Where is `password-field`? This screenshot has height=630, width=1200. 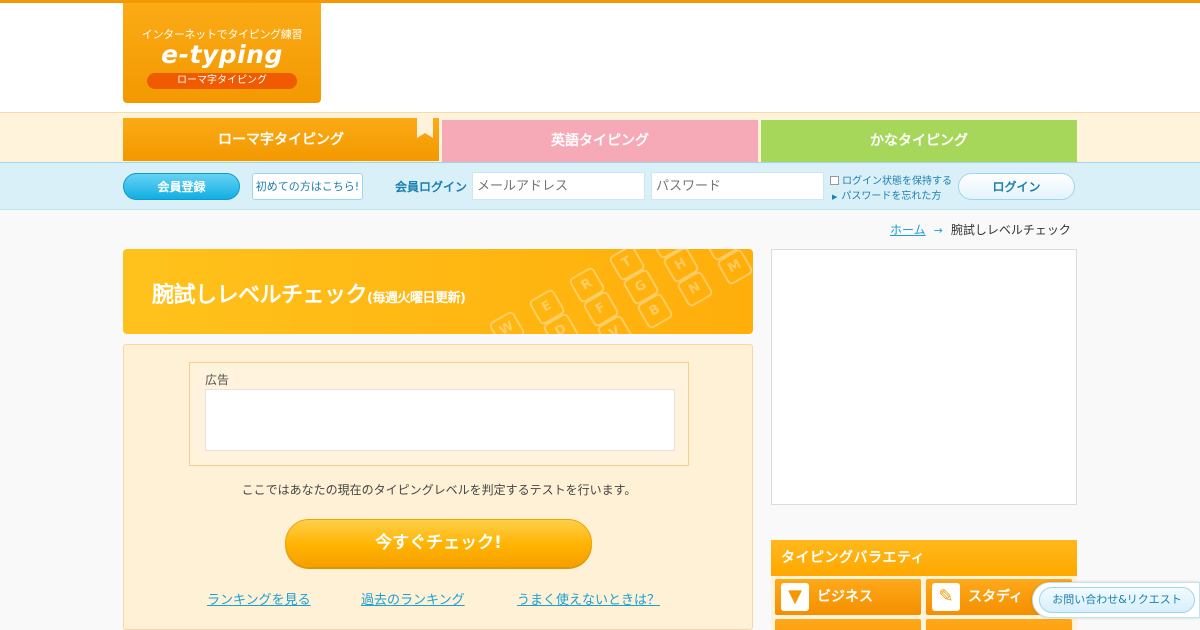 password-field is located at coordinates (737, 186).